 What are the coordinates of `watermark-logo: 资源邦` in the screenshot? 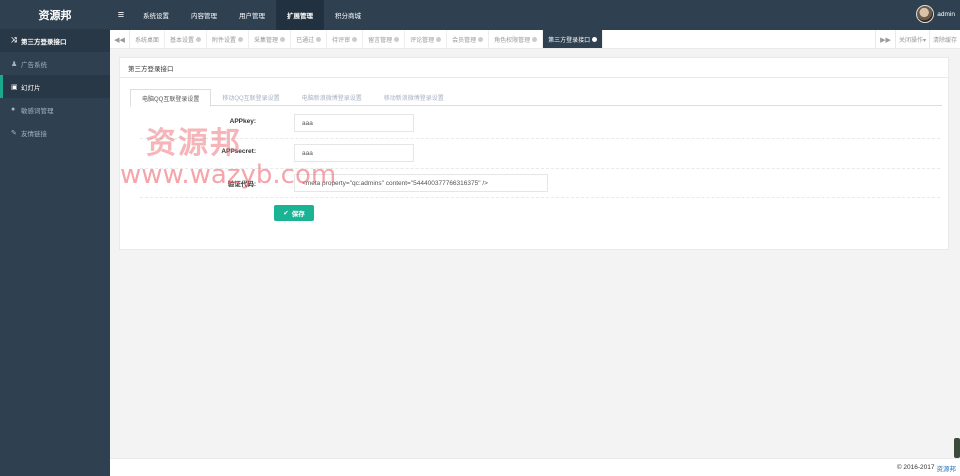 It's located at (194, 143).